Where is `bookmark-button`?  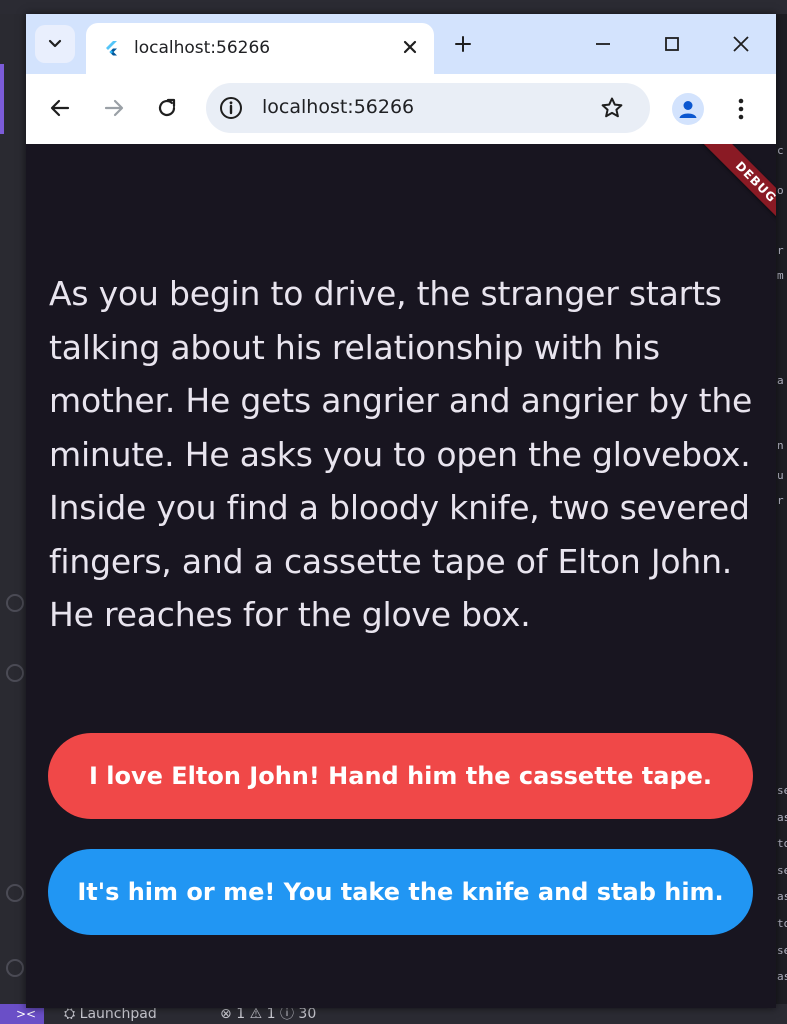
bookmark-button is located at coordinates (612, 108).